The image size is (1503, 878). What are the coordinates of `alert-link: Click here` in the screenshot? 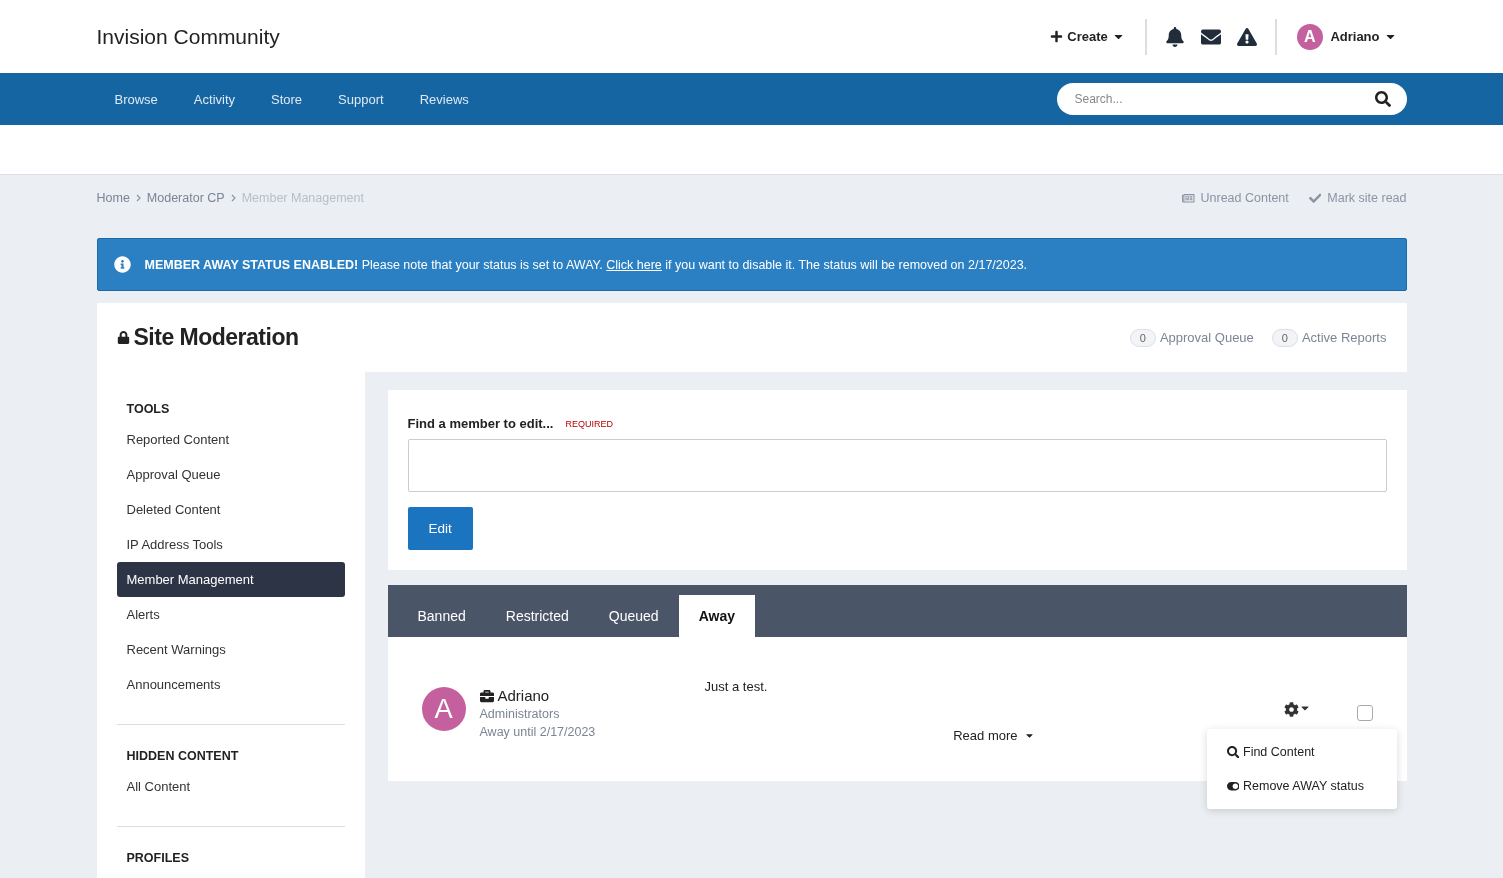 It's located at (634, 264).